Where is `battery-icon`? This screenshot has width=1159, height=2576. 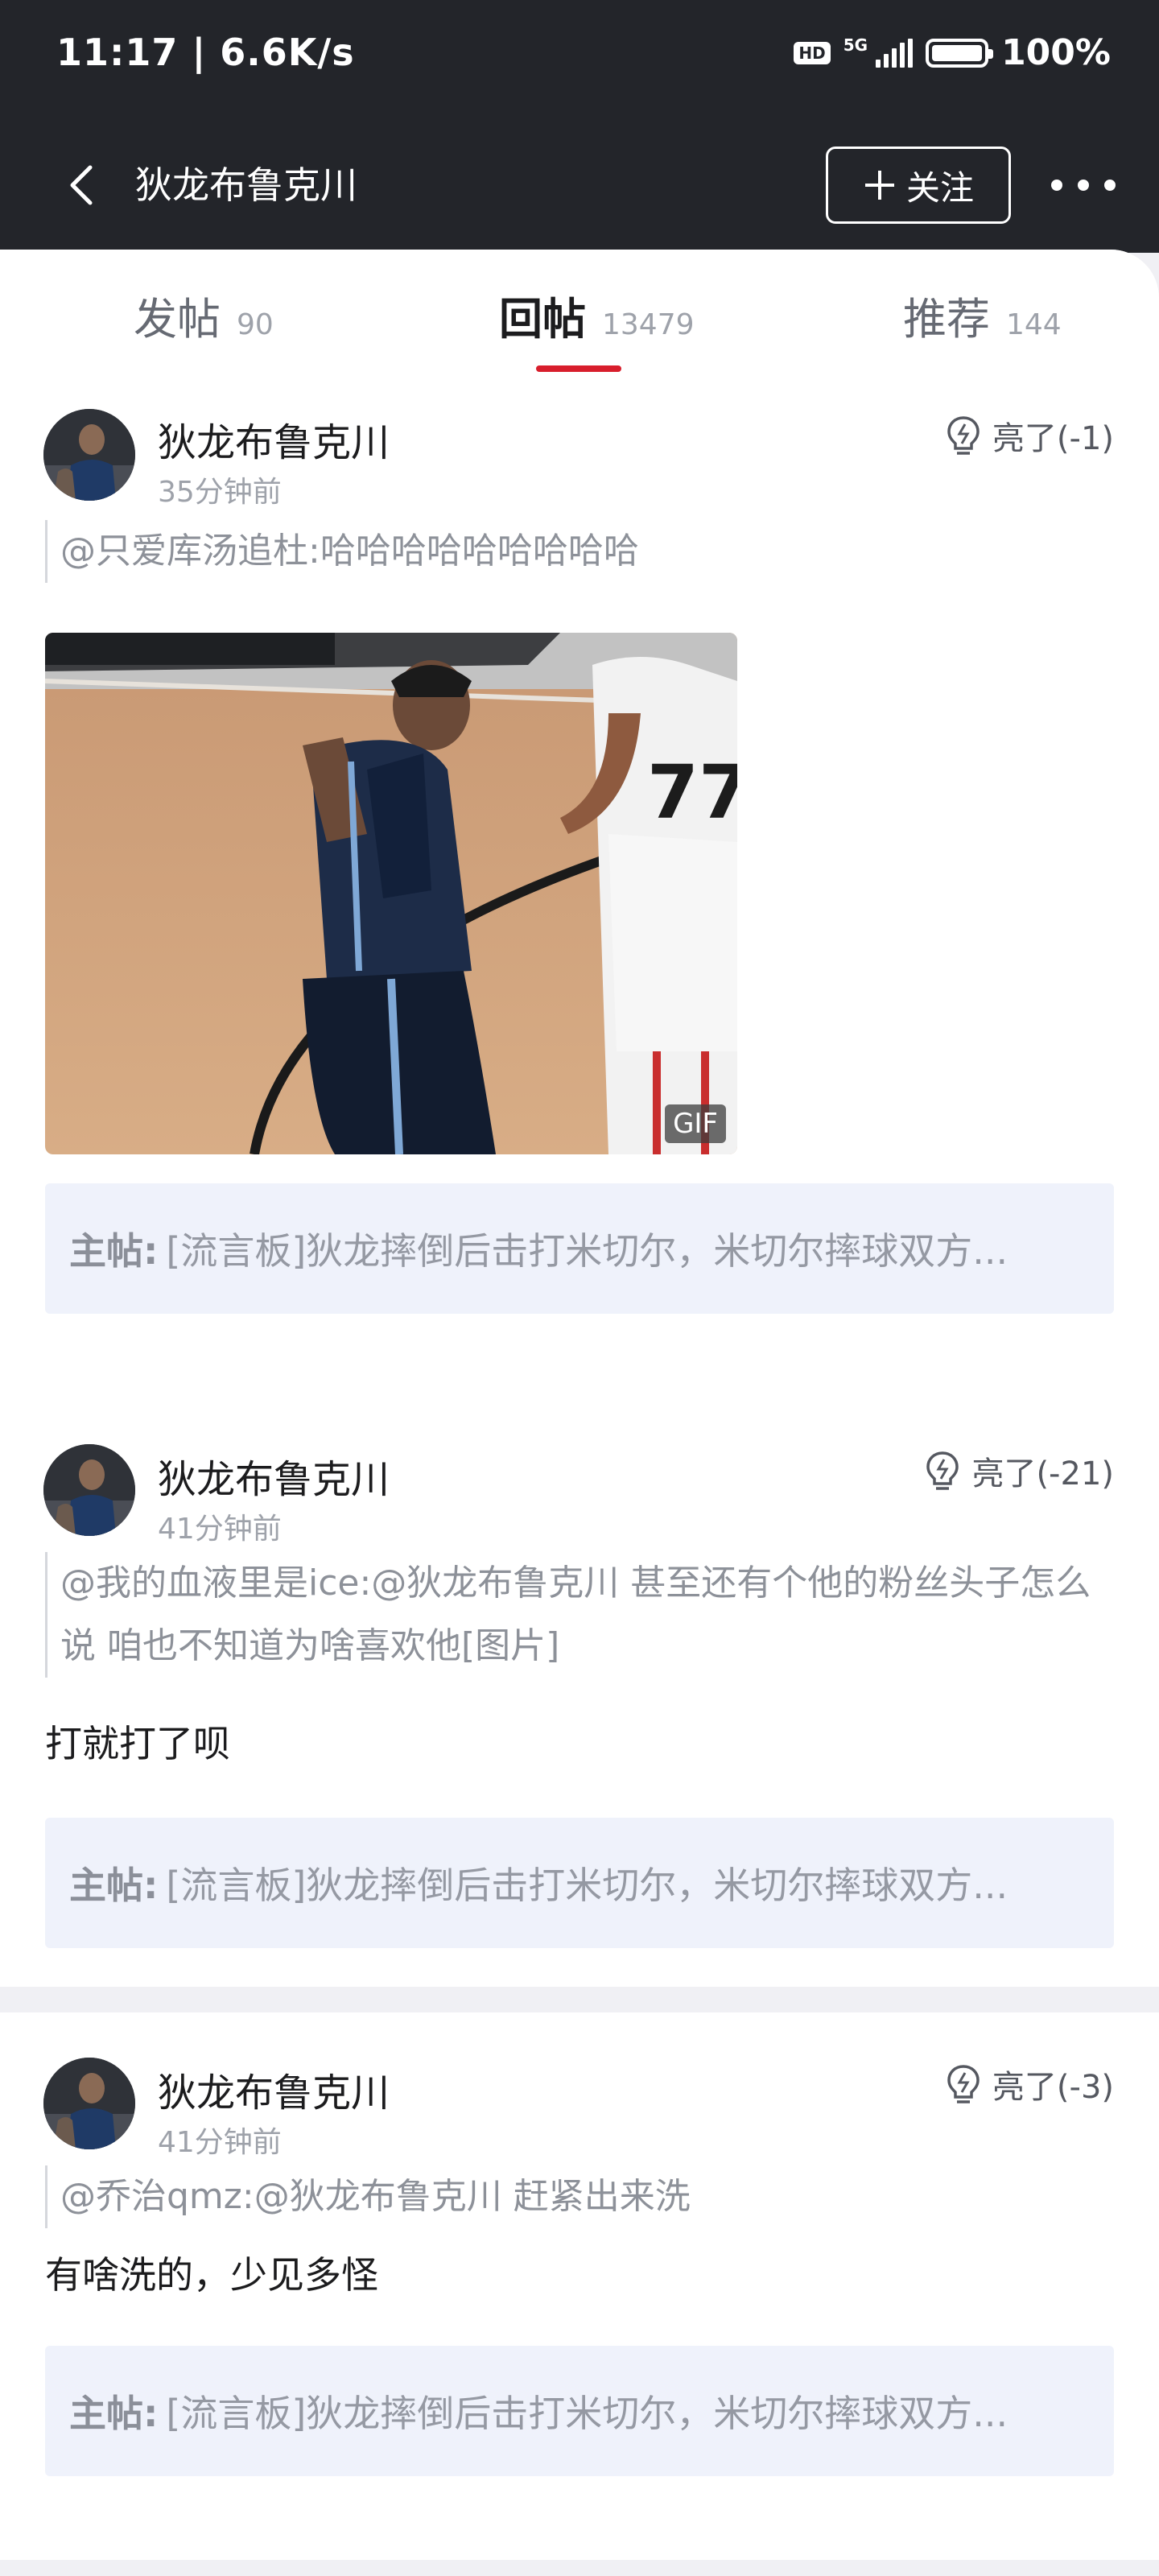
battery-icon is located at coordinates (960, 53).